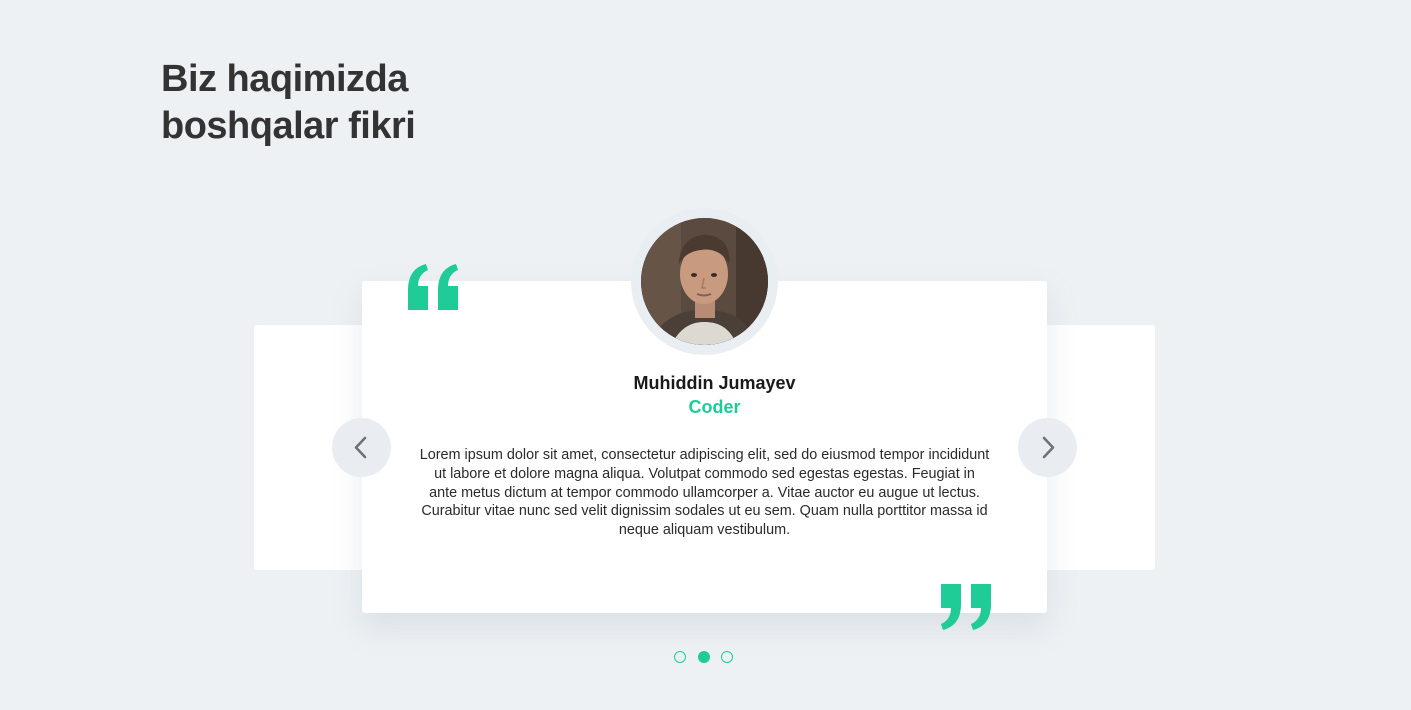  I want to click on chevron-left-icon, so click(360, 447).